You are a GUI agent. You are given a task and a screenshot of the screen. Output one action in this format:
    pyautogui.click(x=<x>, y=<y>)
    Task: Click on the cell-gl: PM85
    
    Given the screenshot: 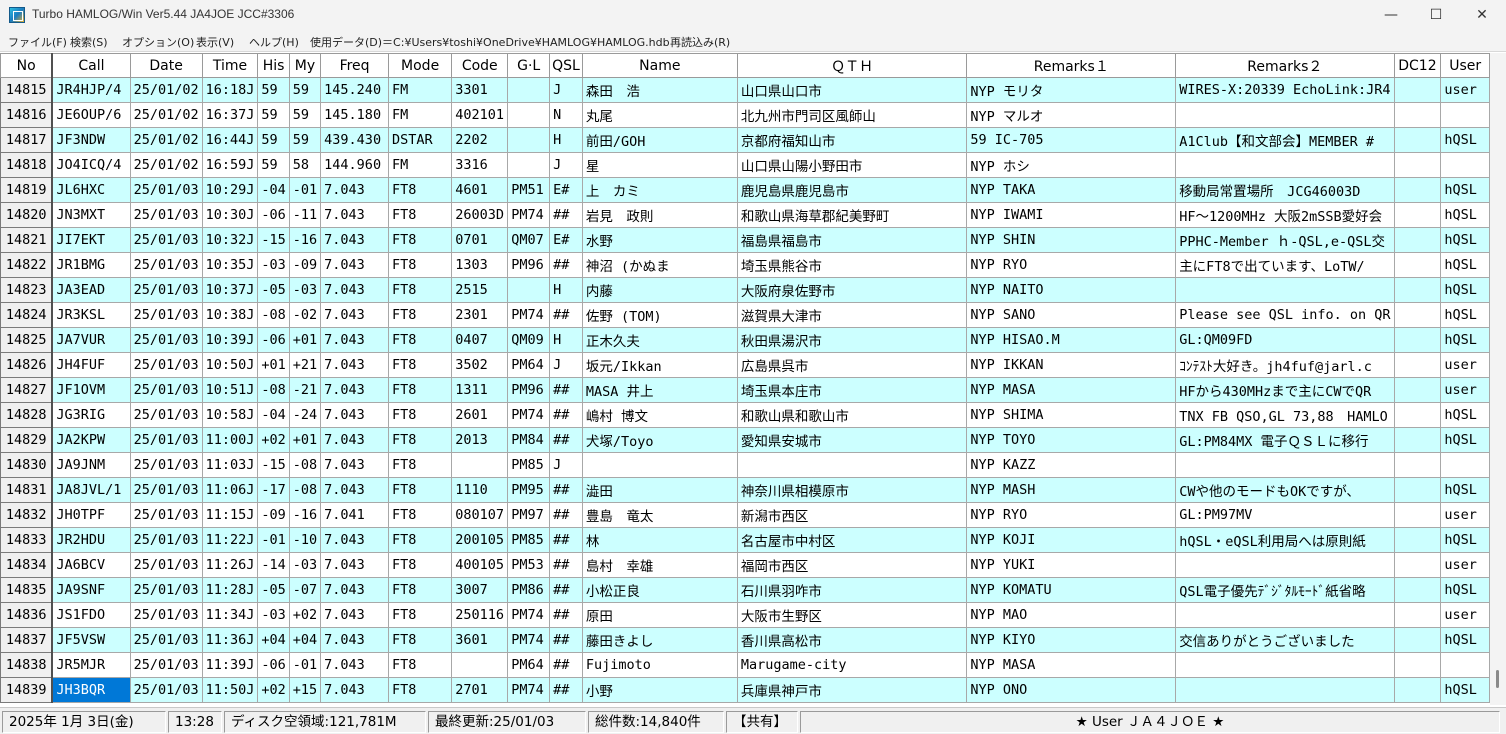 What is the action you would take?
    pyautogui.click(x=529, y=540)
    